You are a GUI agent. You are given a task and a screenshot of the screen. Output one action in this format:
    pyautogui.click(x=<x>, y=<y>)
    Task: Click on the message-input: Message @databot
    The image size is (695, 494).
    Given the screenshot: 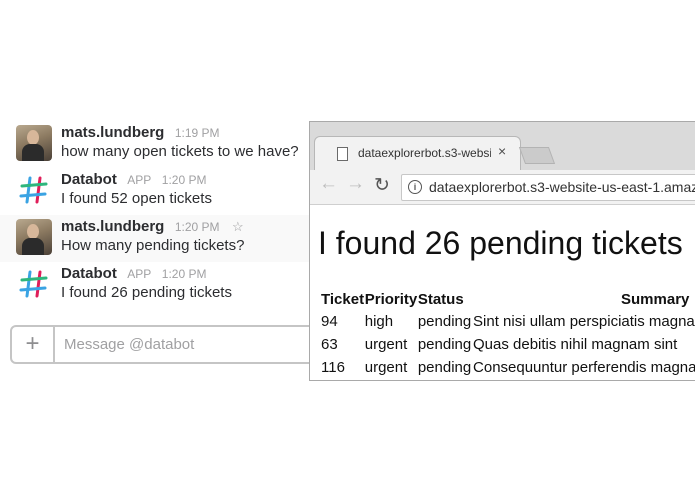 What is the action you would take?
    pyautogui.click(x=129, y=344)
    